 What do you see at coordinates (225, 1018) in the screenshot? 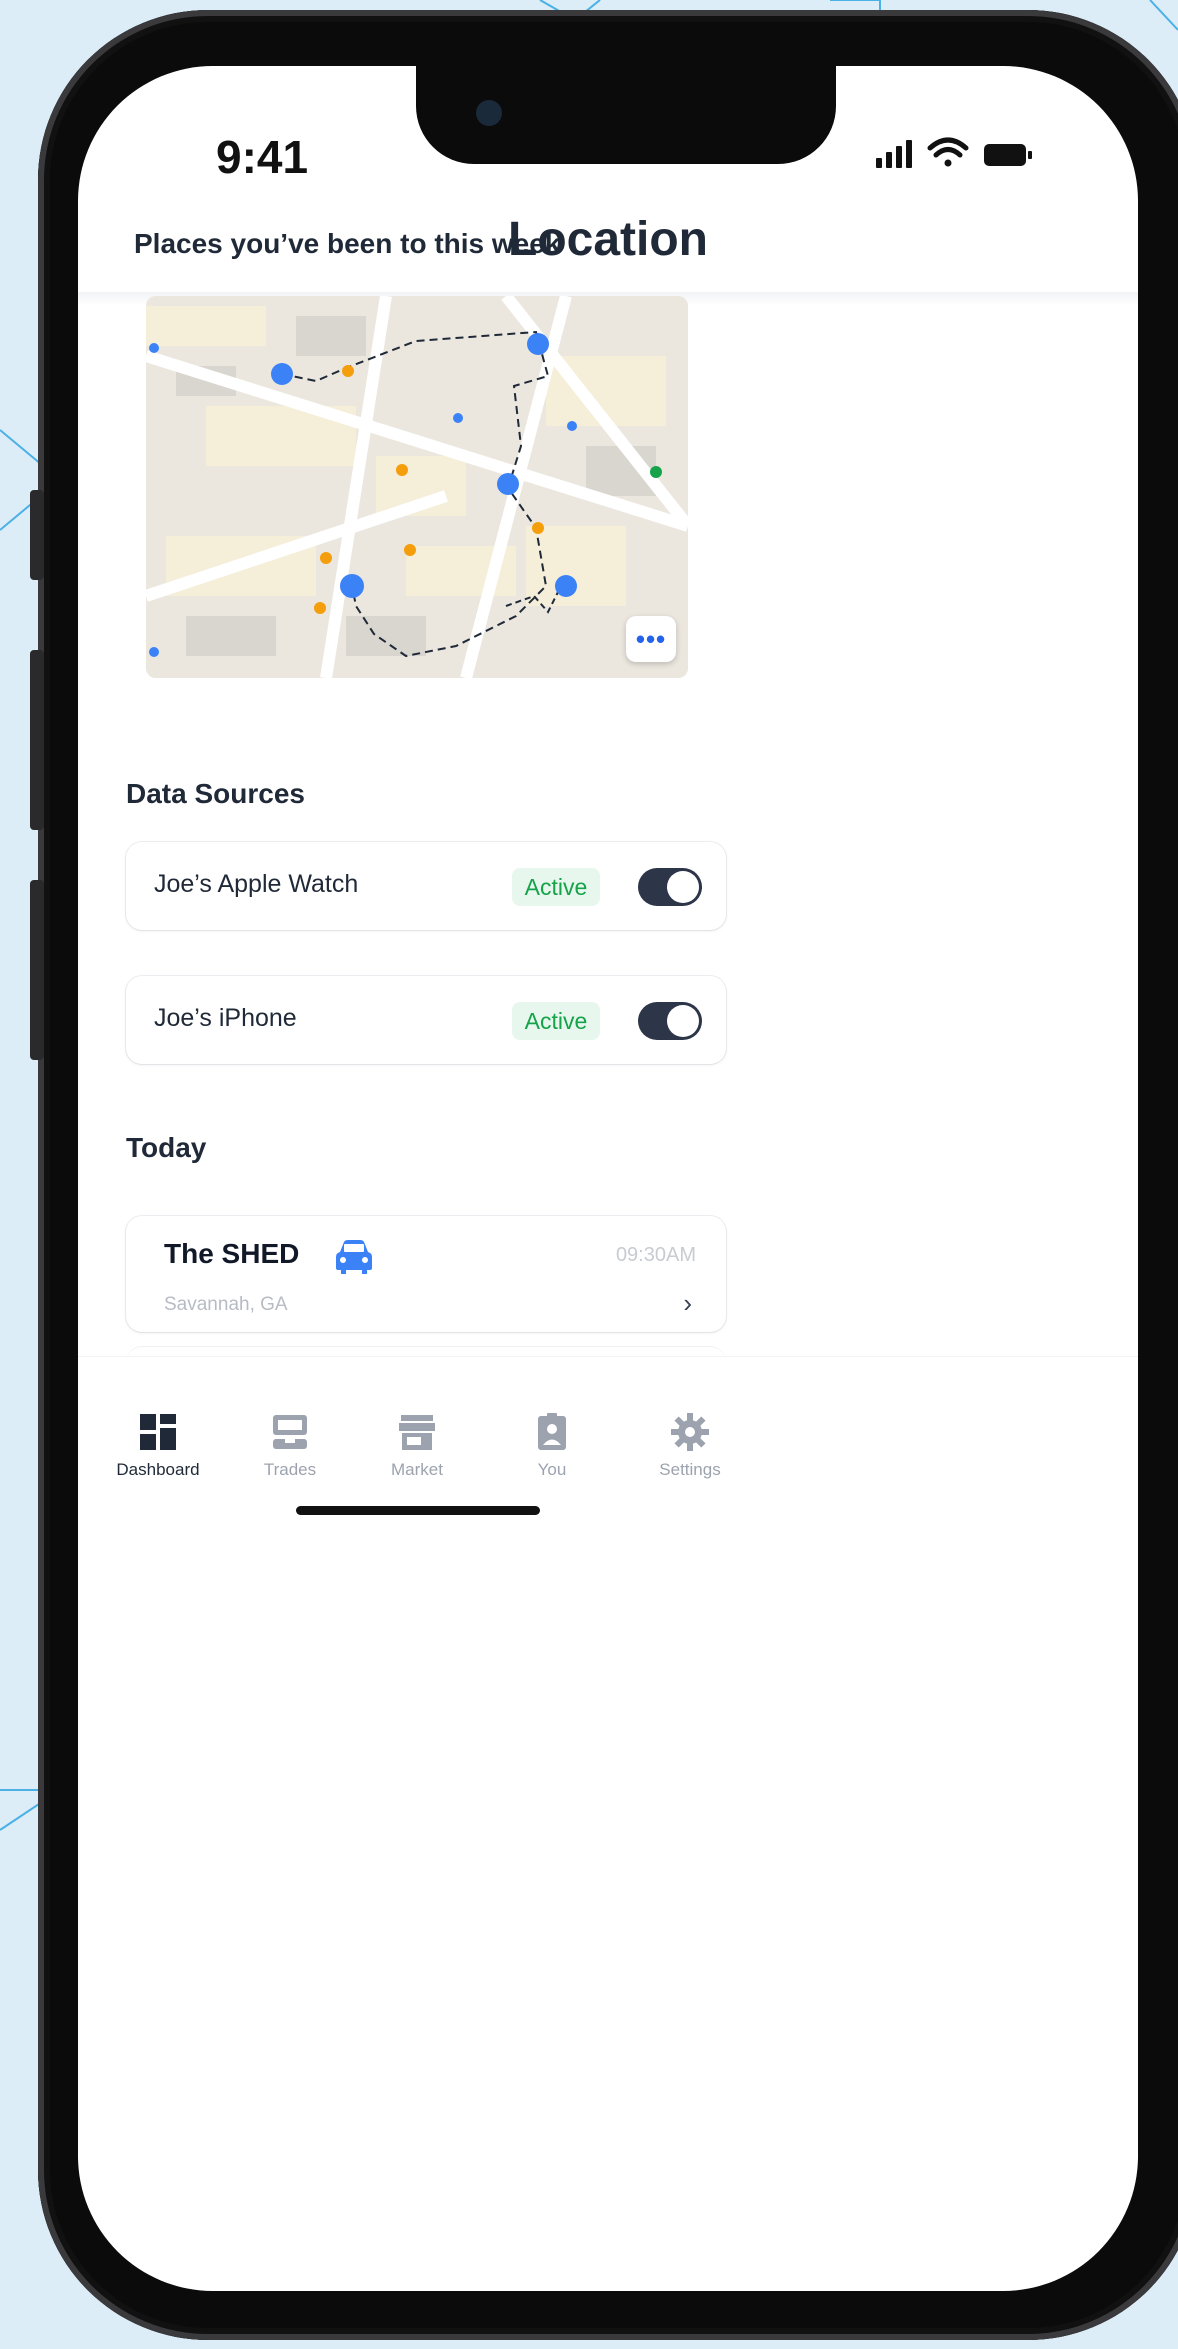
I see `data-source-name: Joe’s iPhone` at bounding box center [225, 1018].